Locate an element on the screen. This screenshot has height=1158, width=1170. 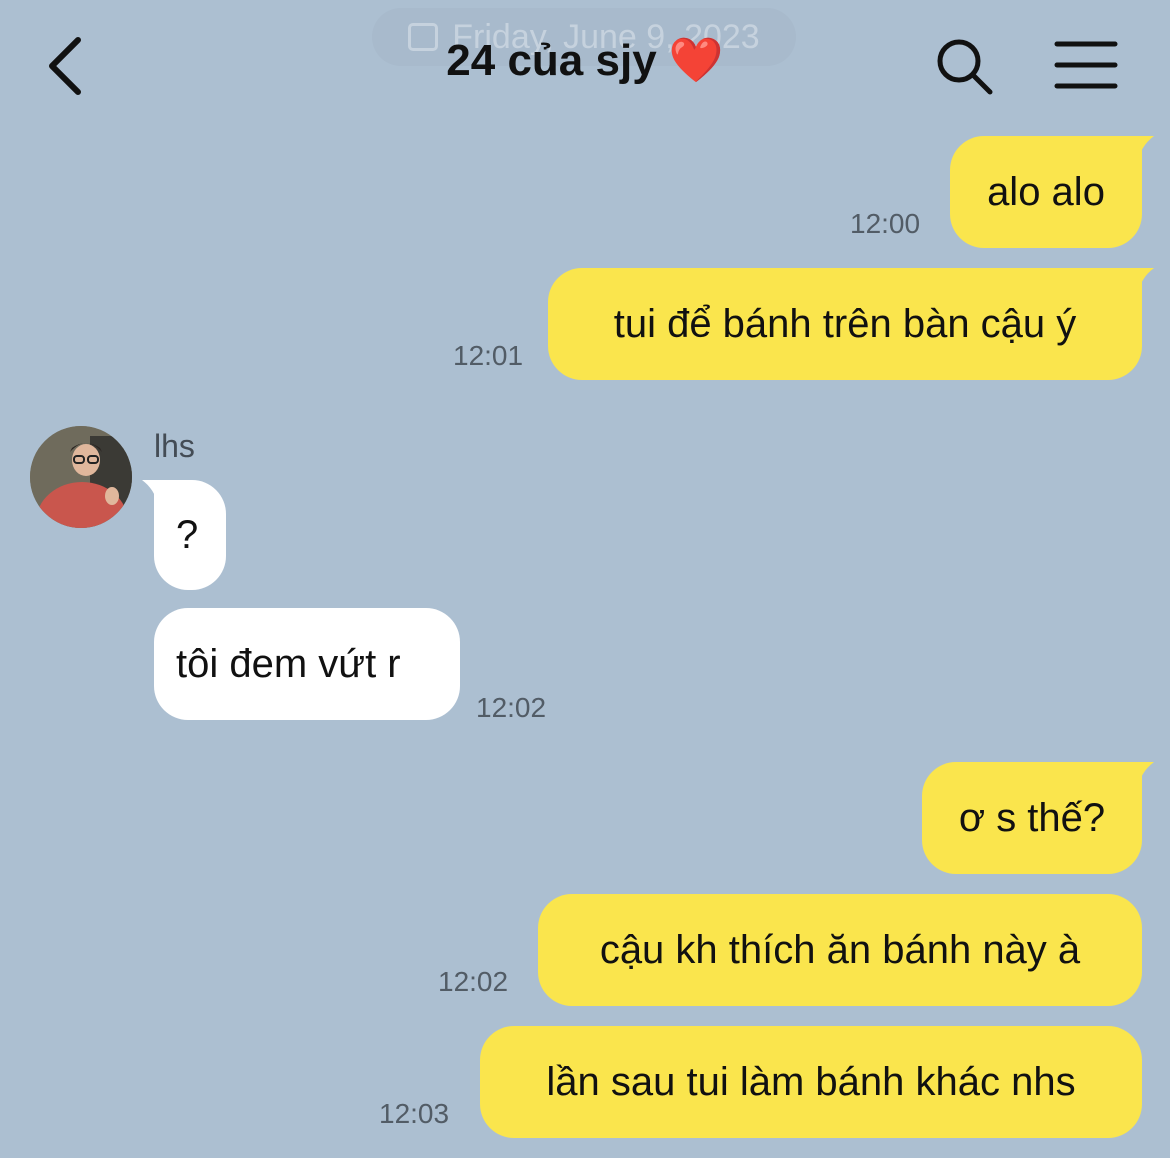
hamburger-menu-icon is located at coordinates (1086, 65).